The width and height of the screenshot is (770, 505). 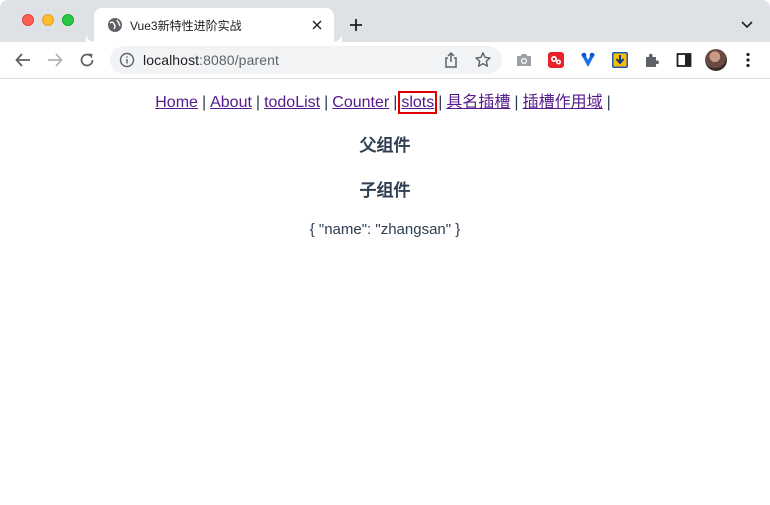 I want to click on child-heading: 子组件, so click(x=385, y=190).